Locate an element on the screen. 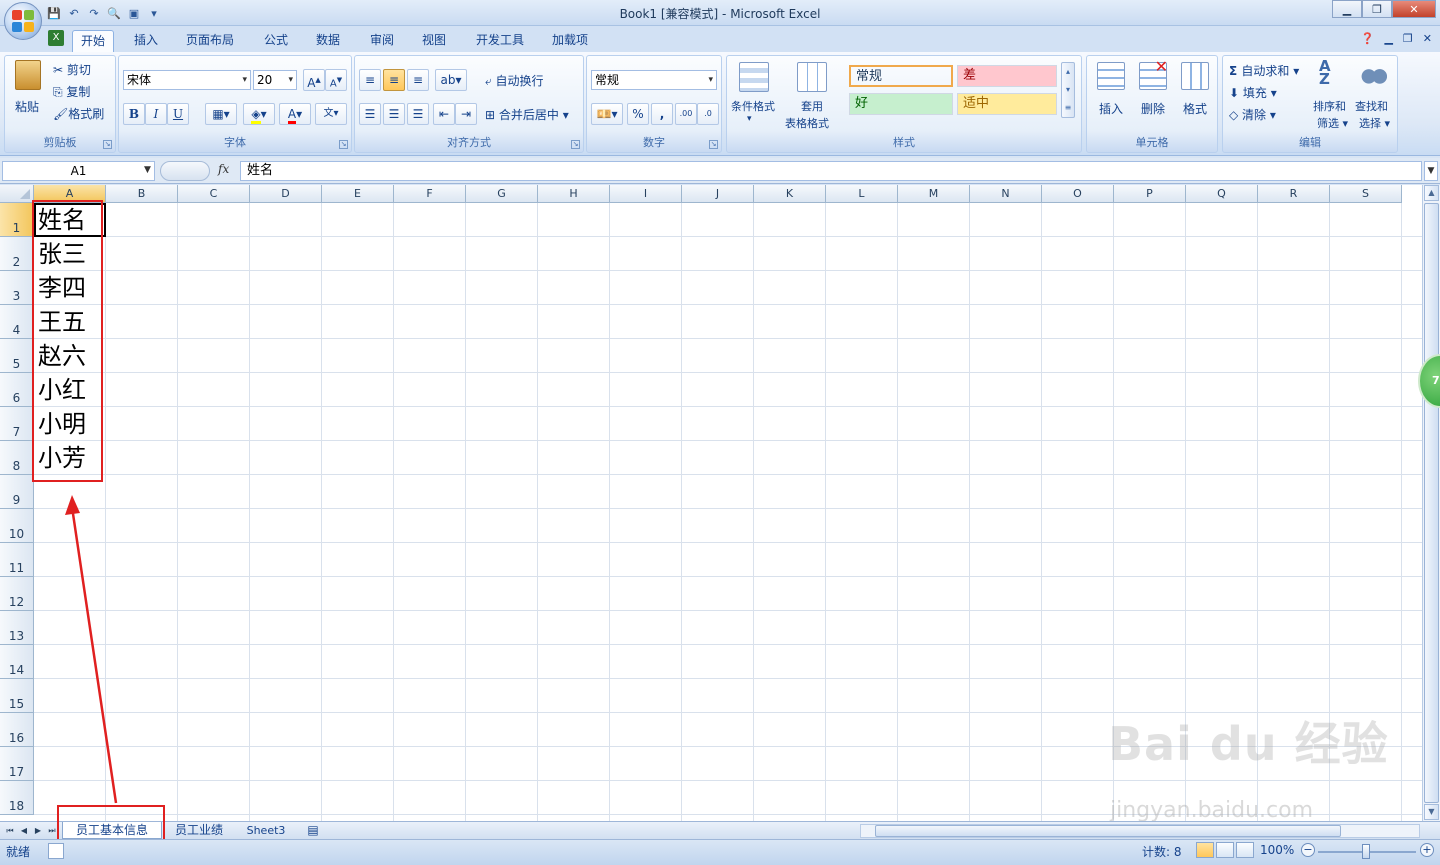 The height and width of the screenshot is (865, 1440). table-format-icon is located at coordinates (812, 77).